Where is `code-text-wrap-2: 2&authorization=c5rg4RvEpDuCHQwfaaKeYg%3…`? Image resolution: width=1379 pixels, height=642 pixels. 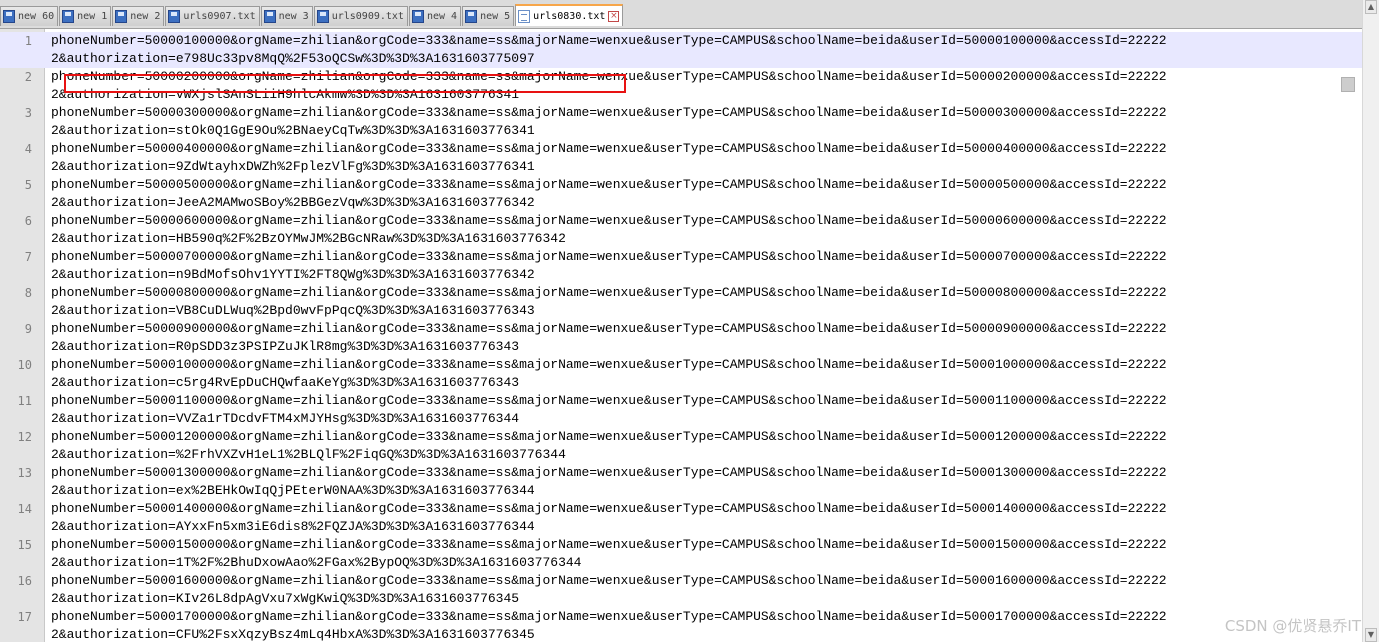 code-text-wrap-2: 2&authorization=c5rg4RvEpDuCHQwfaaKeYg%3… is located at coordinates (285, 382).